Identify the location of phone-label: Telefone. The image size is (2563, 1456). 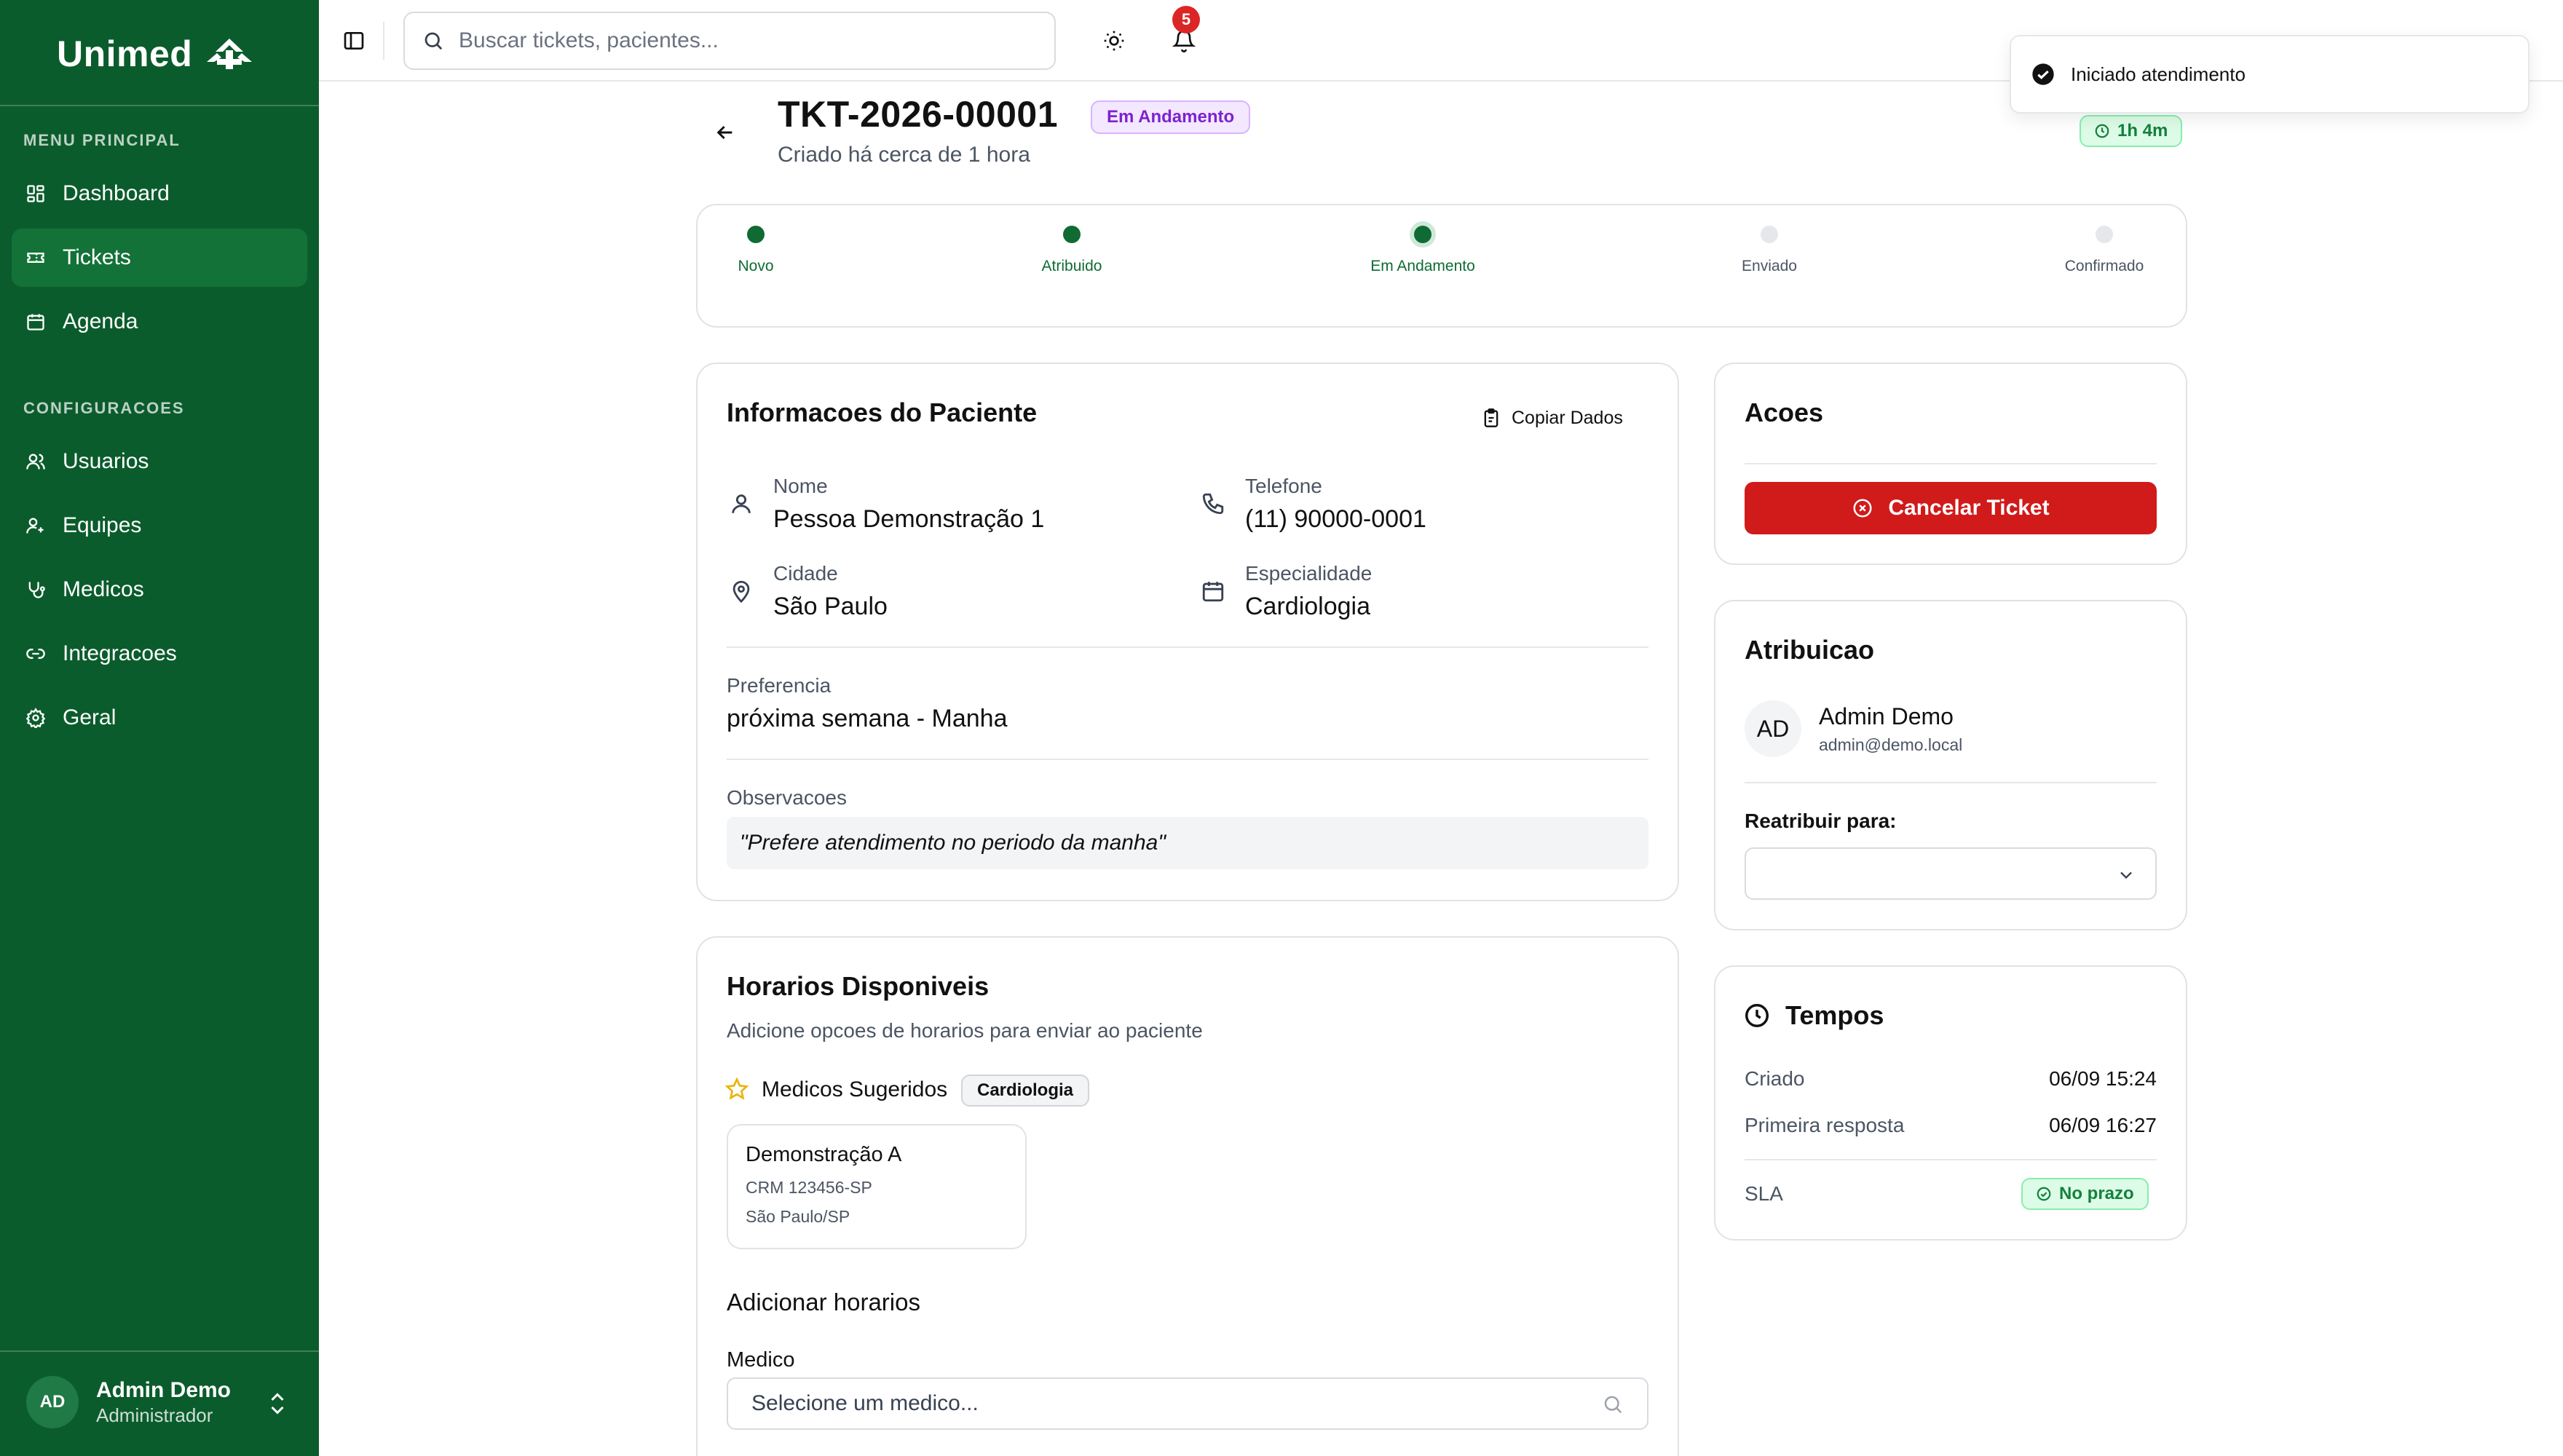
(1283, 486).